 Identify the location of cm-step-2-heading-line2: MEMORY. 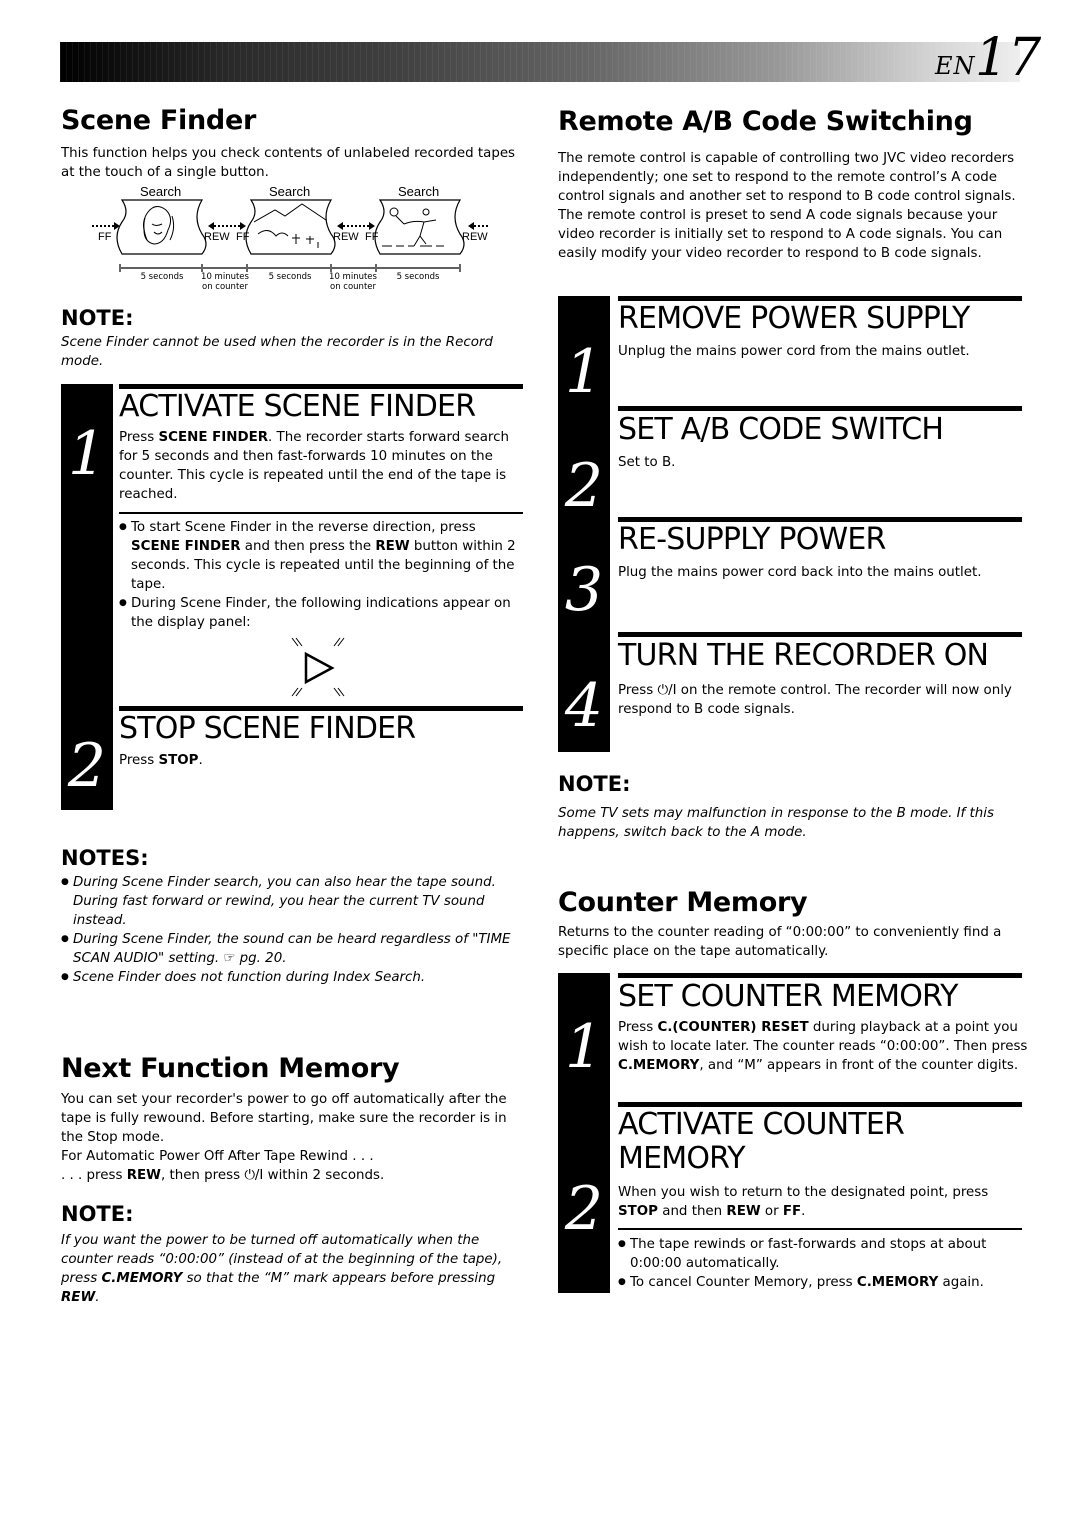
(682, 1158).